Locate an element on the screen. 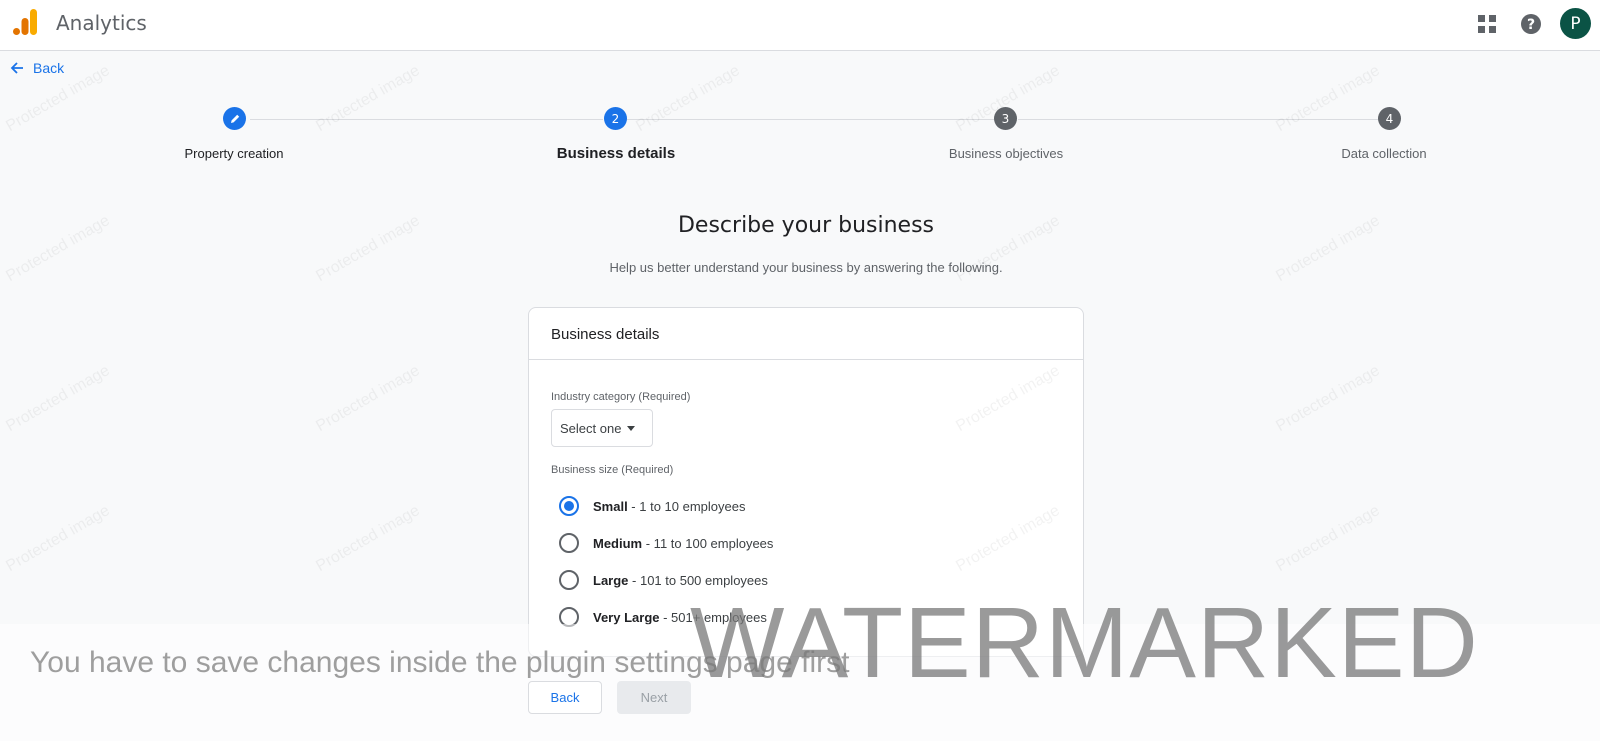 This screenshot has width=1600, height=741. step-1-edit-icon is located at coordinates (234, 118).